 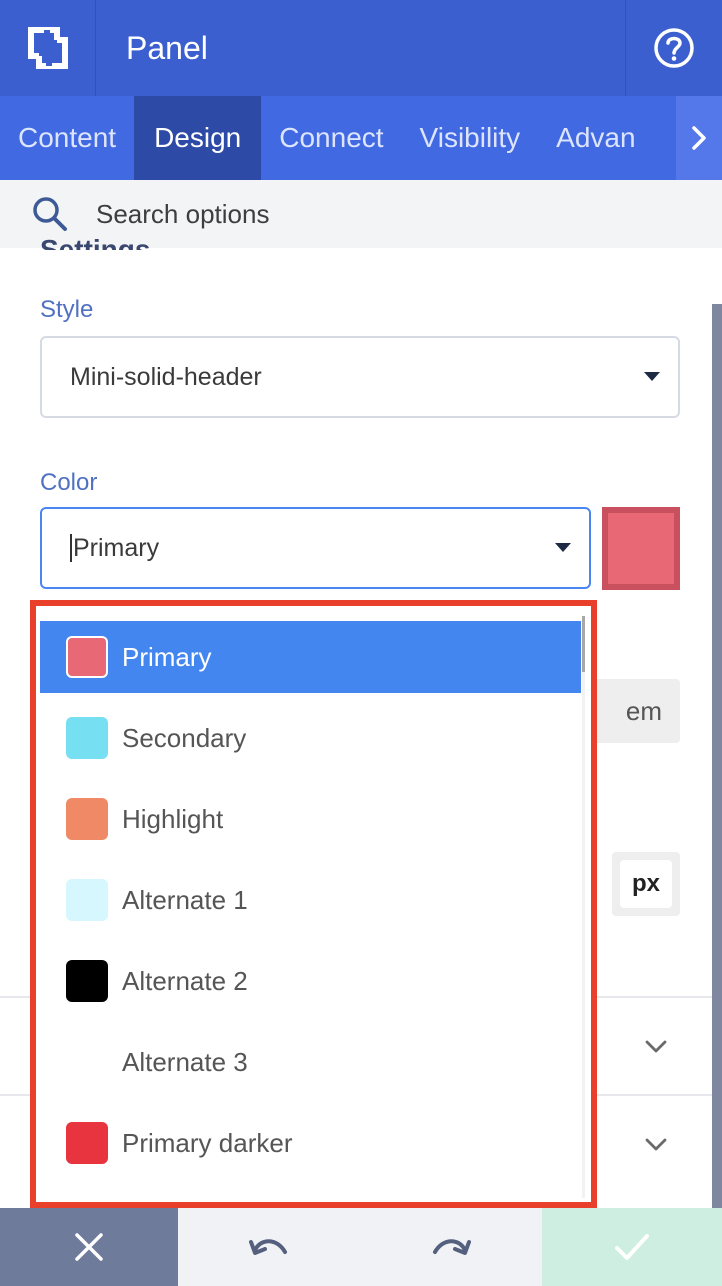 What do you see at coordinates (167, 47) in the screenshot?
I see `panel-title: Panel` at bounding box center [167, 47].